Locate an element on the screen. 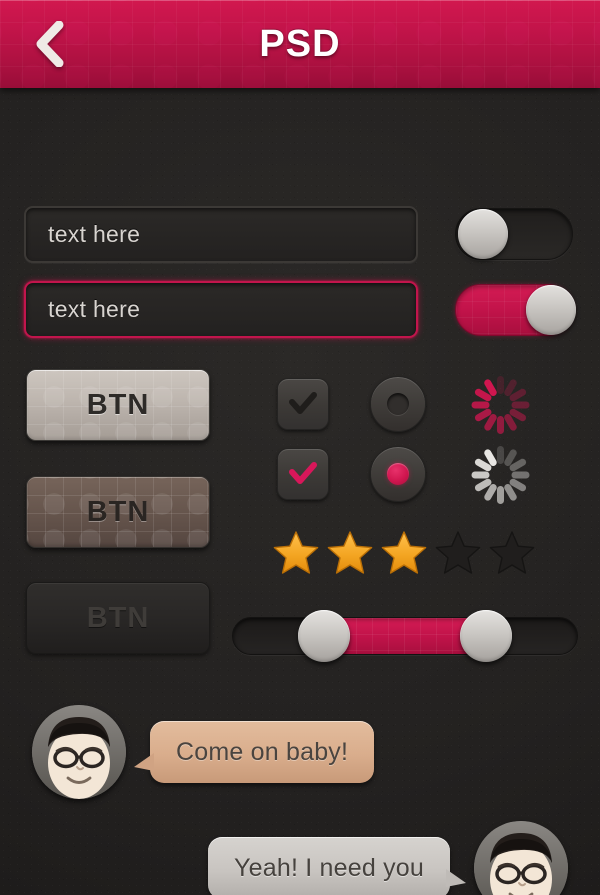 The image size is (600, 895). chat-bubble-1: Come on baby! is located at coordinates (254, 752).